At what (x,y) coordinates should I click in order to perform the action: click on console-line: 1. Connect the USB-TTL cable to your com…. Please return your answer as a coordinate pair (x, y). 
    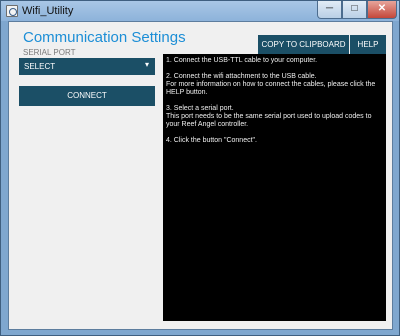
    Looking at the image, I should click on (242, 60).